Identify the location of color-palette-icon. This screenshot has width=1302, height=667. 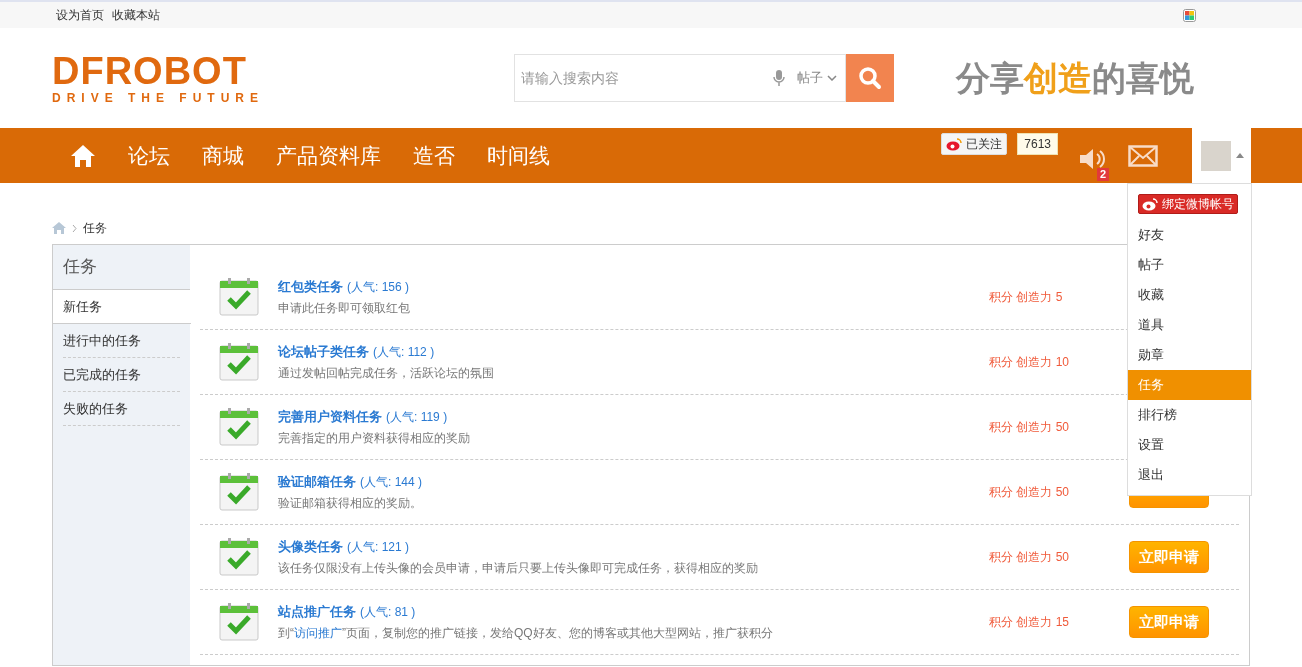
(1189, 15).